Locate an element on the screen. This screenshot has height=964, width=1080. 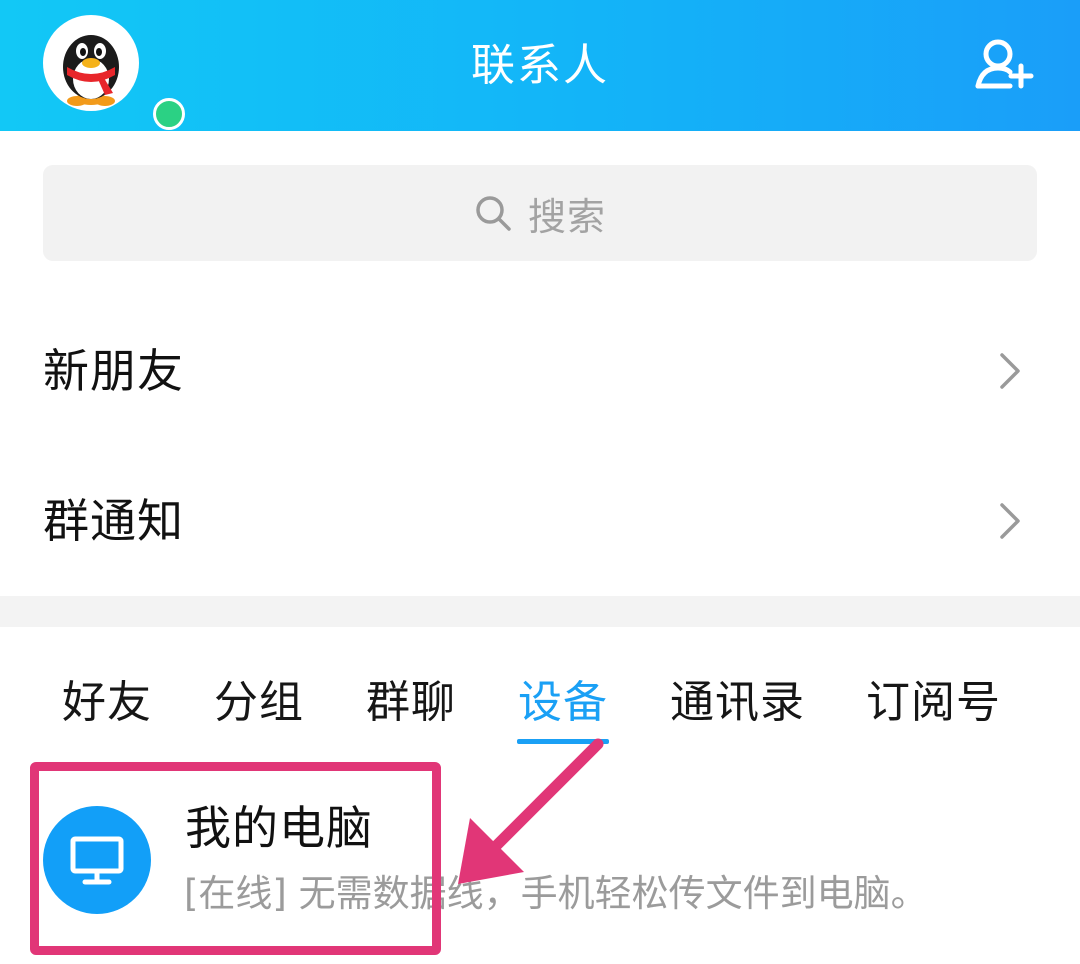
online-status-dot is located at coordinates (169, 114).